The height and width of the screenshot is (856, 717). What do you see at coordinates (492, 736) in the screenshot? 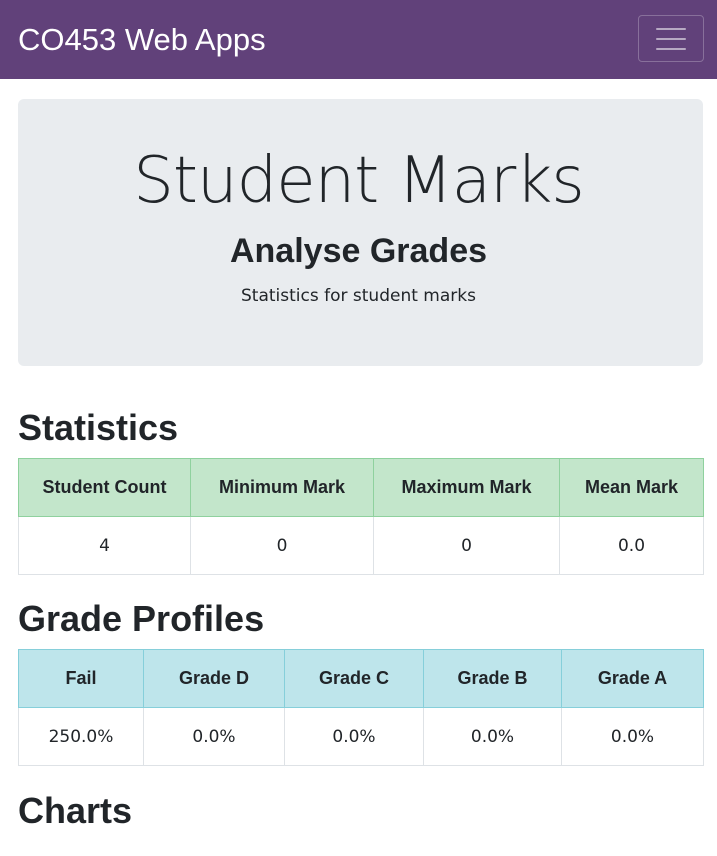
I see `value-grade-b: 0.0%` at bounding box center [492, 736].